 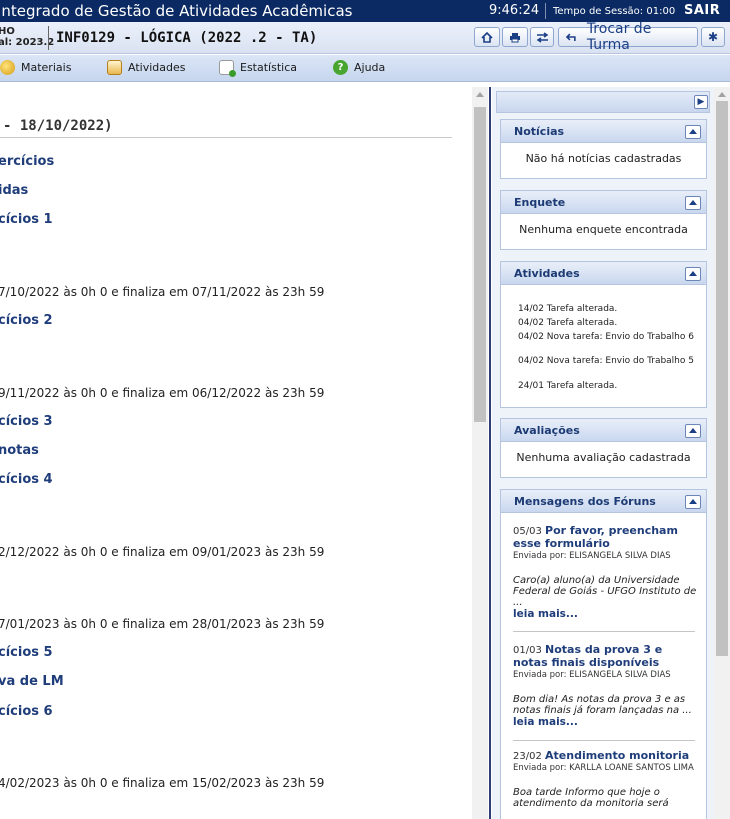 I want to click on poll-box: Enquete Nenhuma enquete encontrada, so click(x=603, y=220).